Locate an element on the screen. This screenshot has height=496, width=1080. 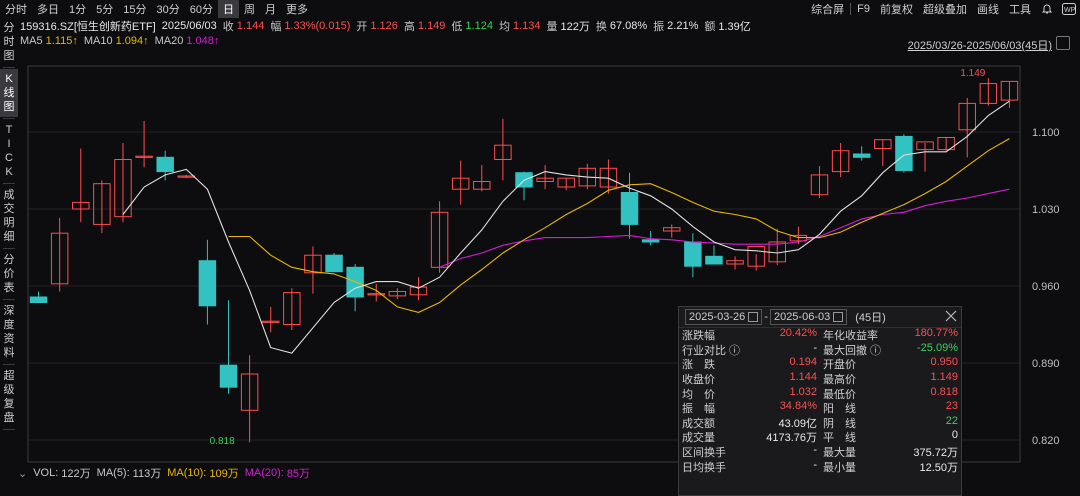
stats-key: 均 价 is located at coordinates (698, 394).